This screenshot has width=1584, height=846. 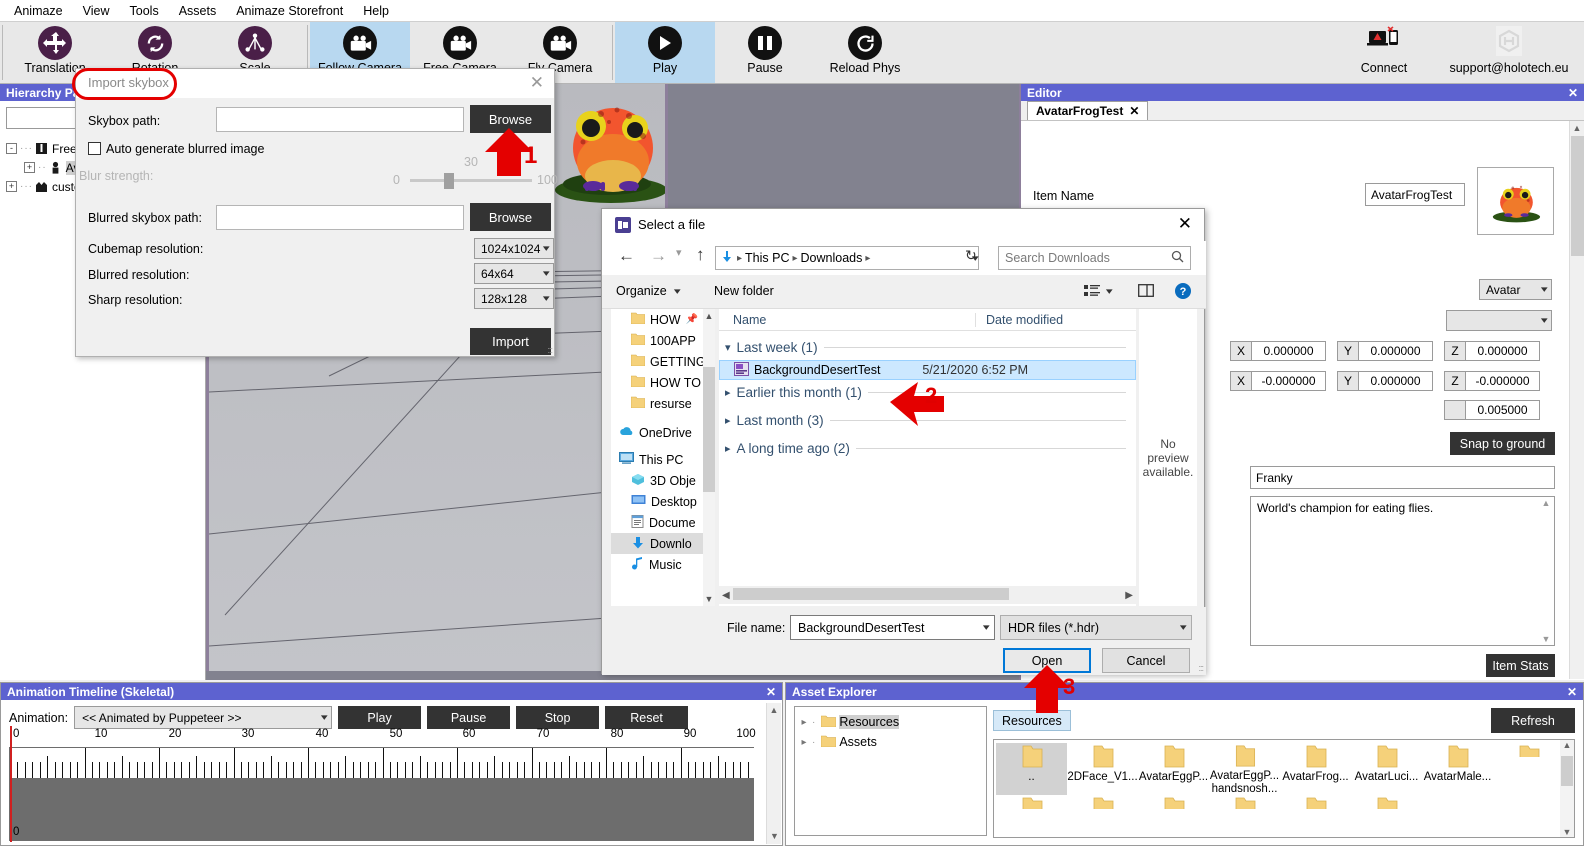 I want to click on file-name-input: BackgroundDesertTest ▾, so click(x=892, y=627).